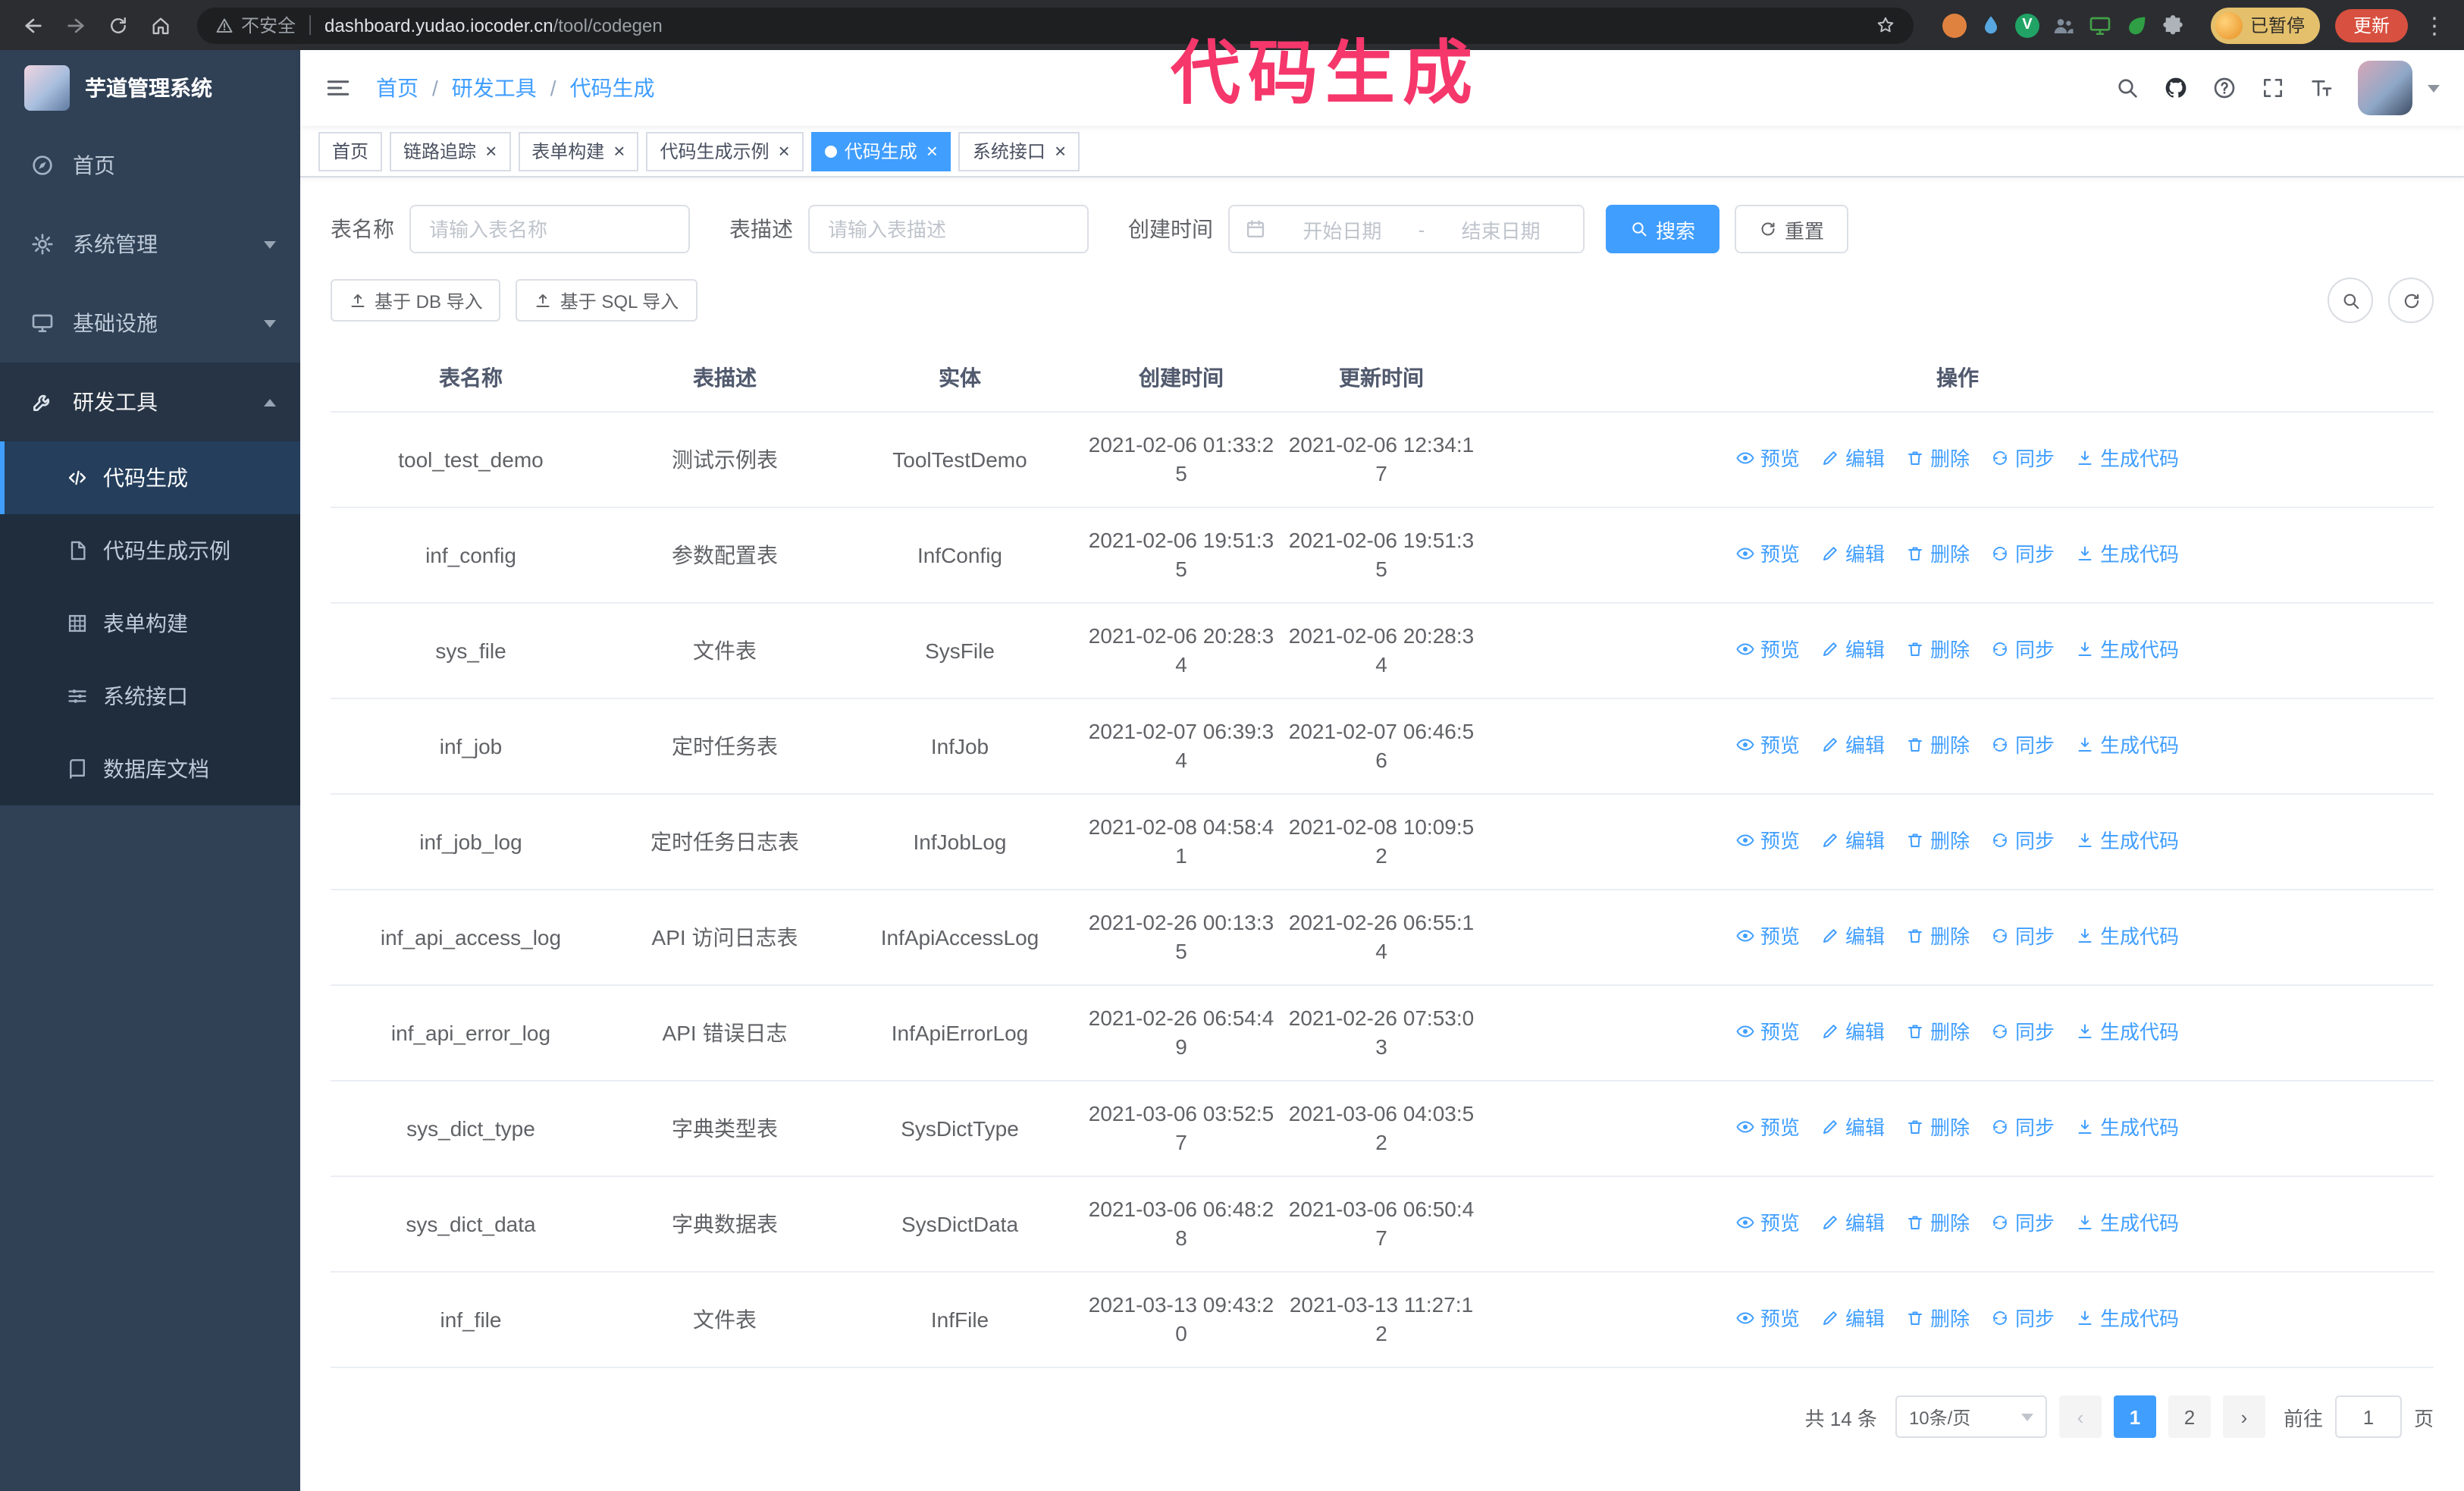 The height and width of the screenshot is (1491, 2464). What do you see at coordinates (150, 323) in the screenshot?
I see `sidebar-item-infra: 基础设施` at bounding box center [150, 323].